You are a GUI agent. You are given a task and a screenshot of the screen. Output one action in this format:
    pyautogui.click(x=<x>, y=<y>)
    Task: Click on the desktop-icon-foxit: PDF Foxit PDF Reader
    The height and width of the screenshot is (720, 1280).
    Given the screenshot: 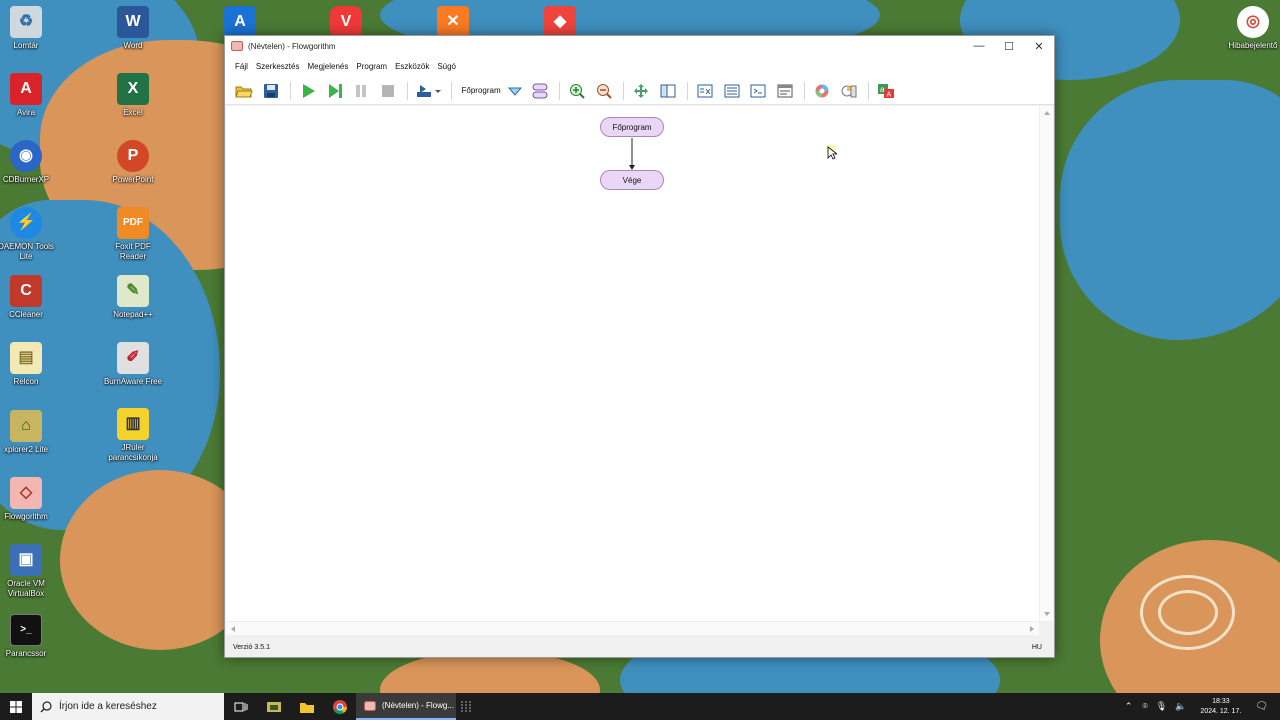 What is the action you would take?
    pyautogui.click(x=133, y=234)
    